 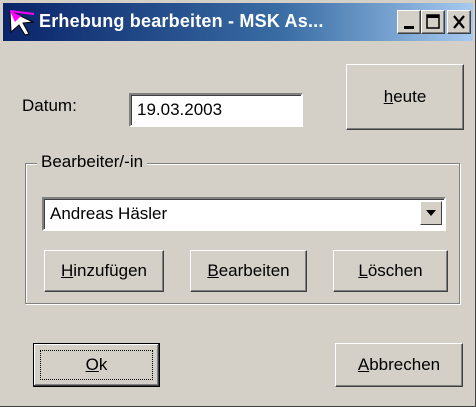 What do you see at coordinates (49, 105) in the screenshot?
I see `datum-label: Datum:` at bounding box center [49, 105].